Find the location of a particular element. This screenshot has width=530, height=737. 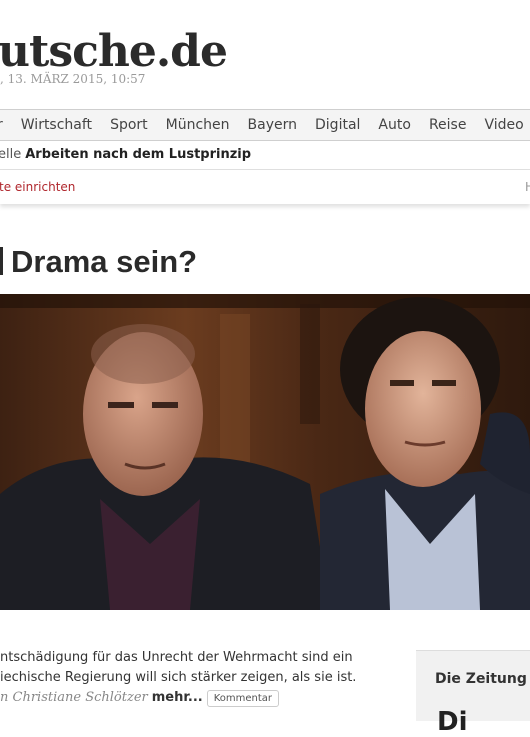

comment-badge: Kommentar is located at coordinates (243, 698).